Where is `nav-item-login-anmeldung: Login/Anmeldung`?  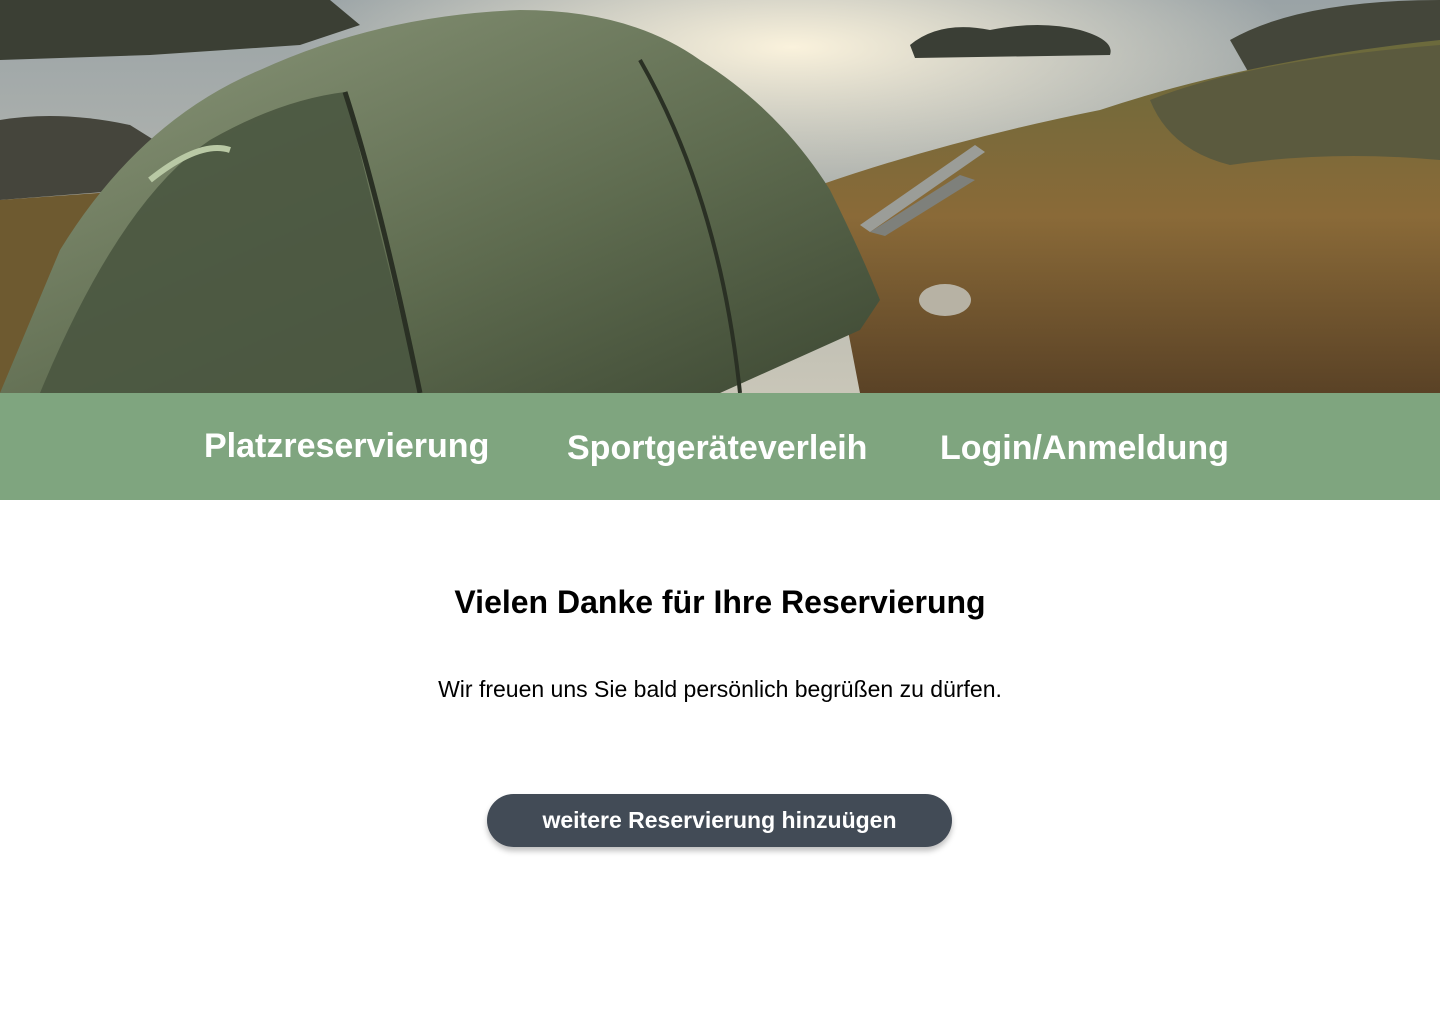 nav-item-login-anmeldung: Login/Anmeldung is located at coordinates (1084, 448).